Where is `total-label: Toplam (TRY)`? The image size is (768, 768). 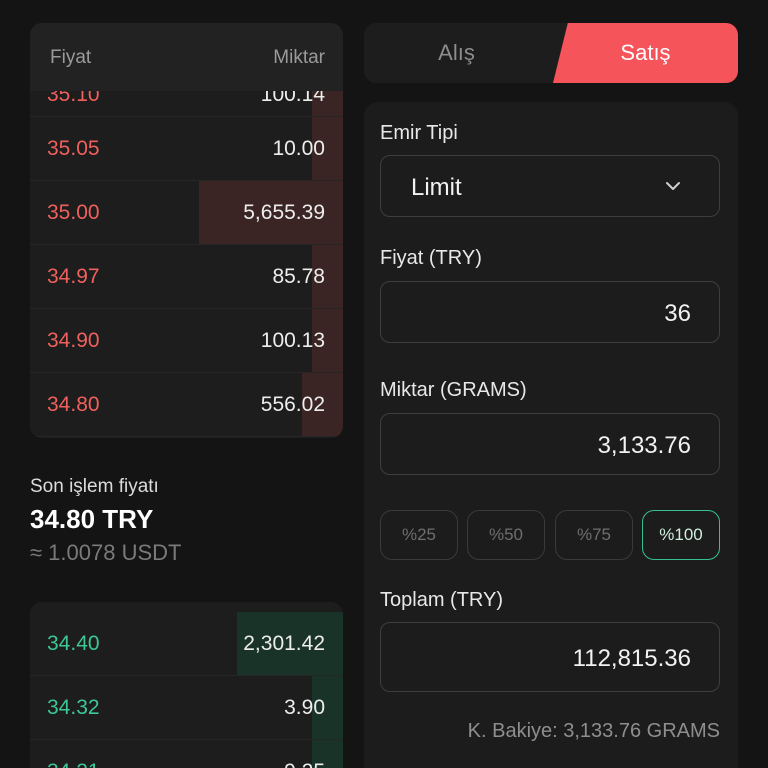
total-label: Toplam (TRY) is located at coordinates (441, 600).